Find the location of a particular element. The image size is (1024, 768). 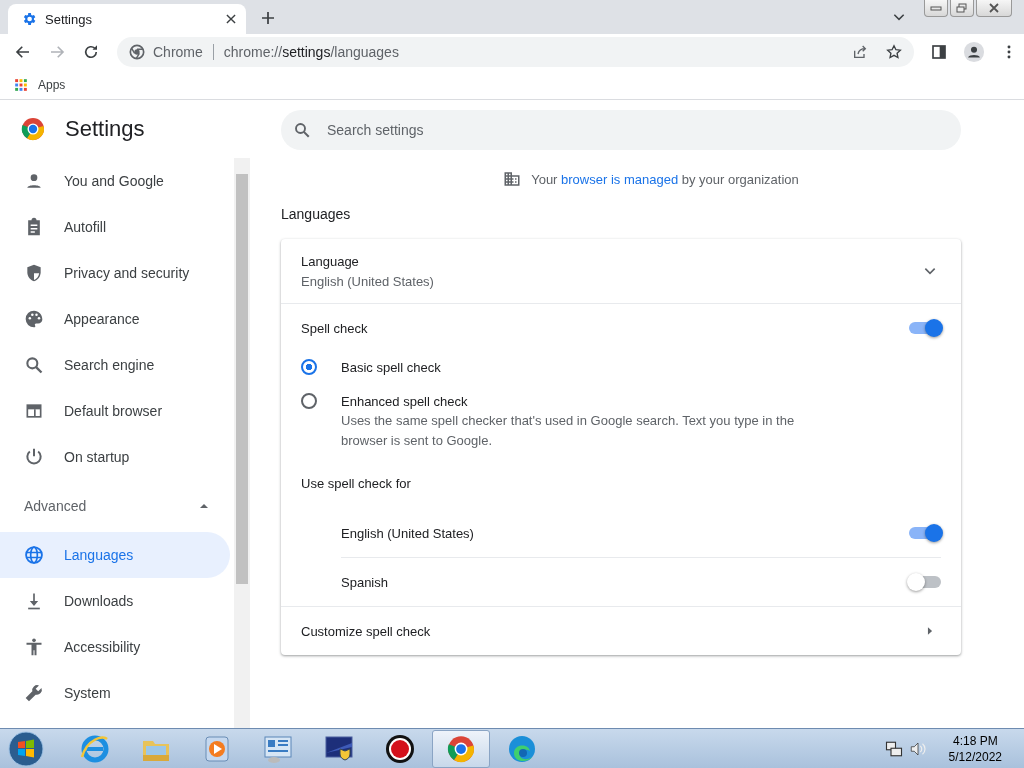

network-icon is located at coordinates (893, 748).